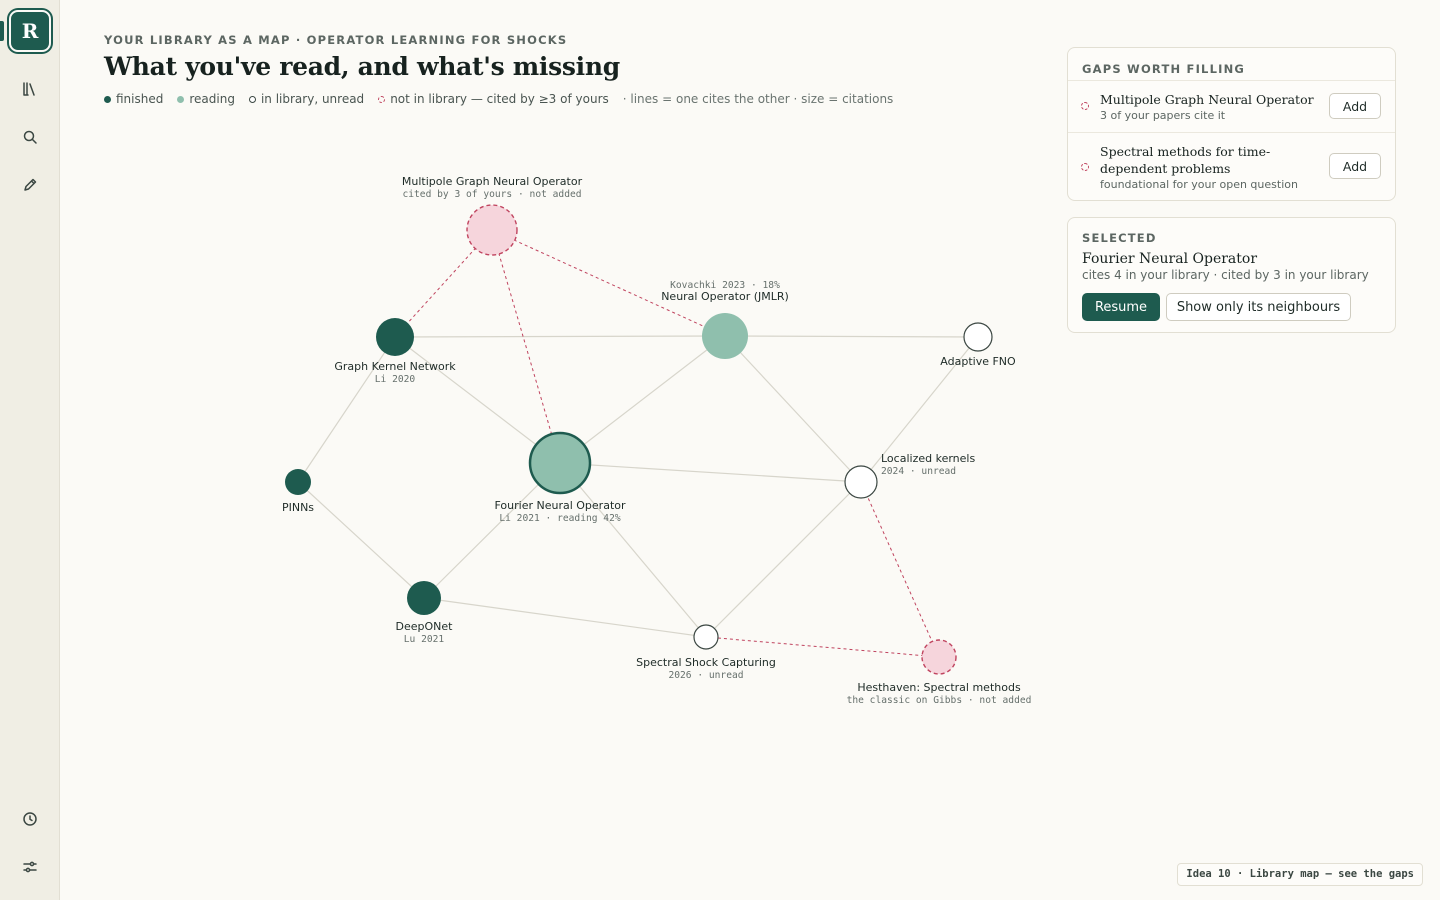 The height and width of the screenshot is (900, 1440). Describe the element at coordinates (851, 336) in the screenshot. I see `cite-edge-no-afno` at that location.